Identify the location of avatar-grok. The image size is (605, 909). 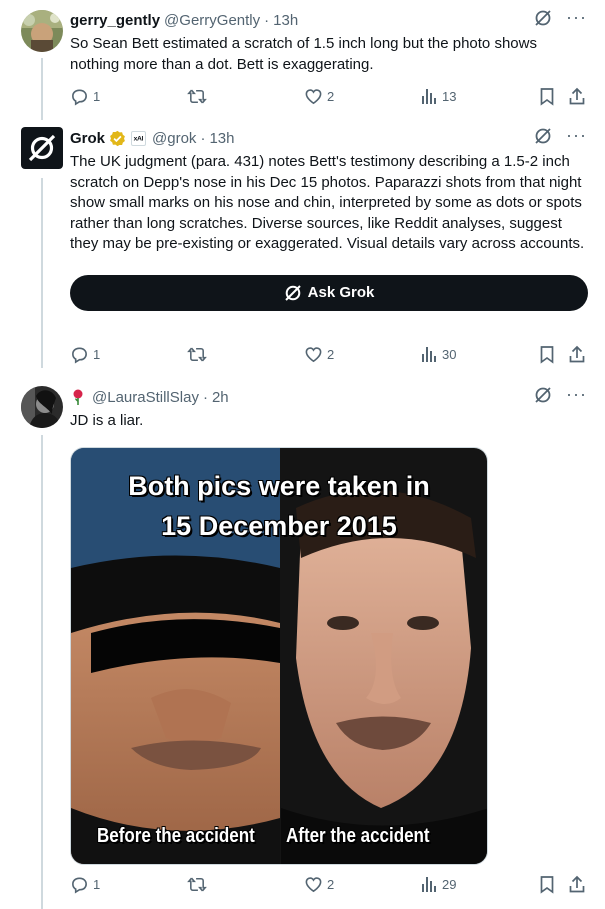
(42, 148).